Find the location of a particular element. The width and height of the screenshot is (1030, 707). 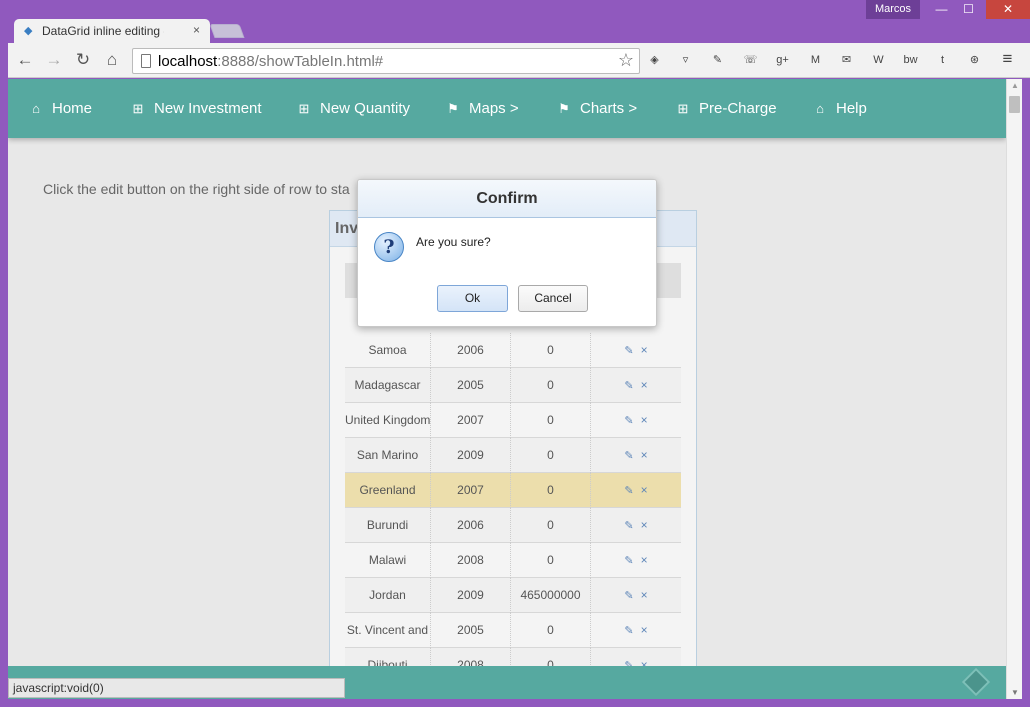

year-cell: 2008 is located at coordinates (471, 560).